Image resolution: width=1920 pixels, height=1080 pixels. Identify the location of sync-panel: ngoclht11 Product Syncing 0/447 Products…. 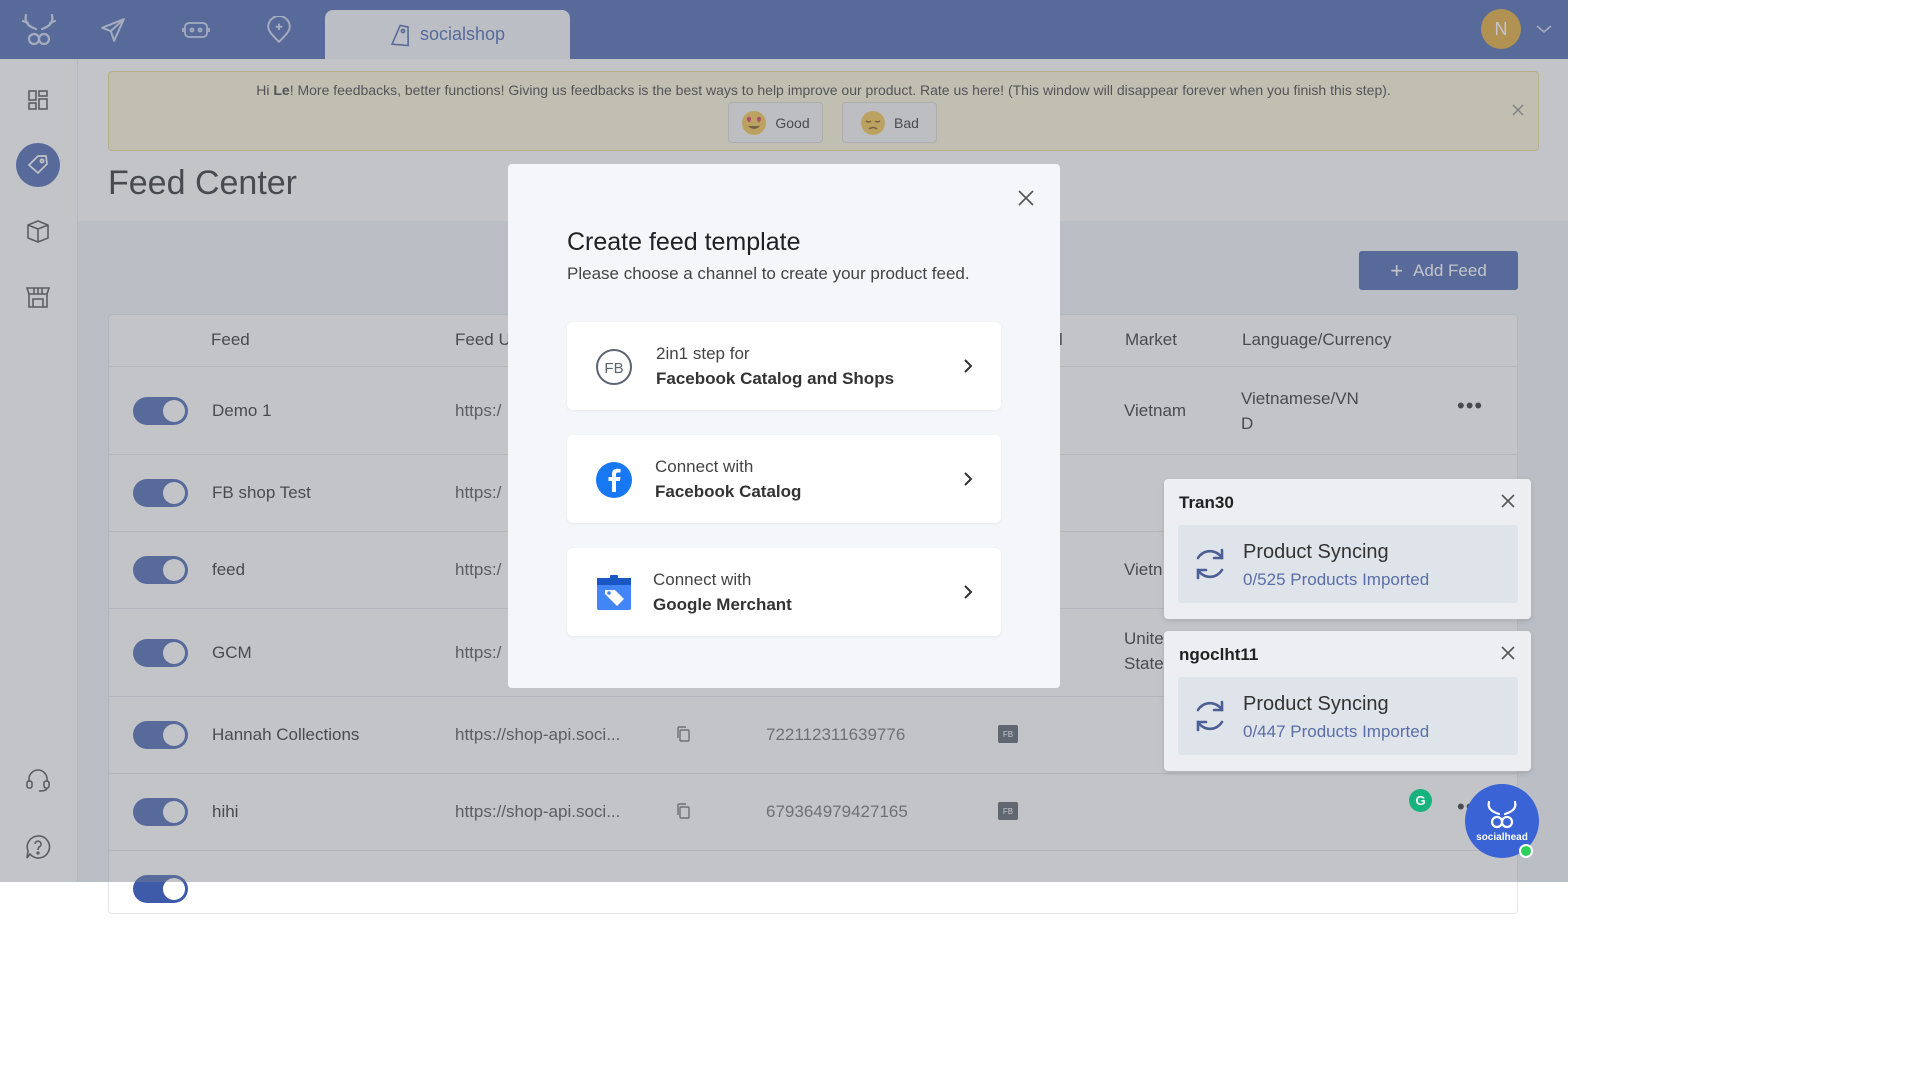
(1347, 701).